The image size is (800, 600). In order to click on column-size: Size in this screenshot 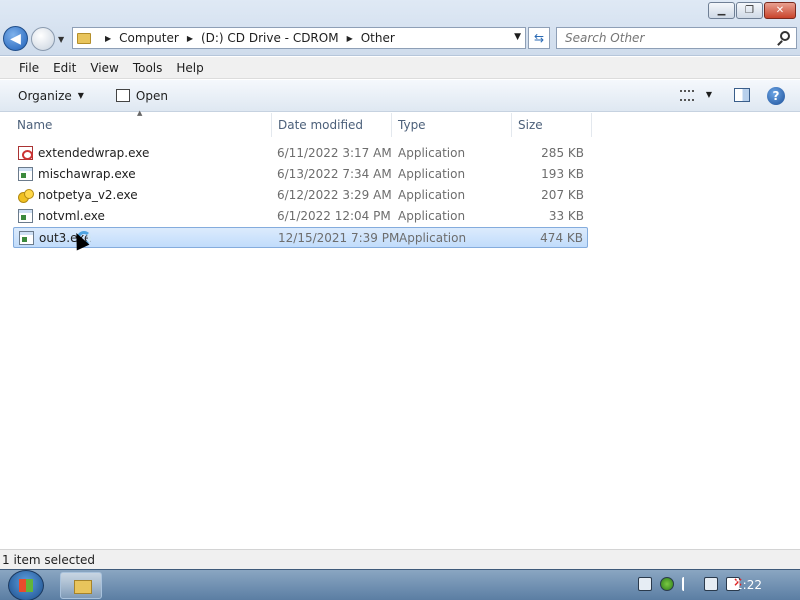, I will do `click(552, 125)`.